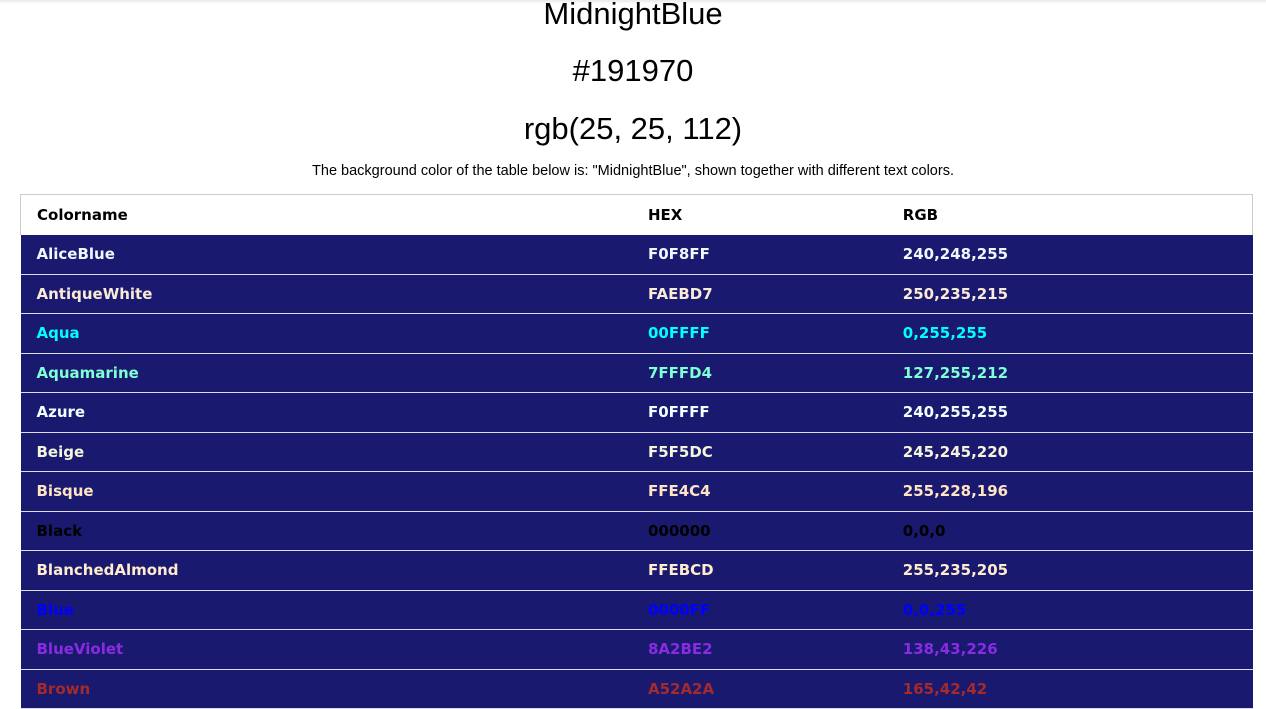 The height and width of the screenshot is (709, 1266). What do you see at coordinates (1069, 254) in the screenshot?
I see `cell-rgb: 240,248,255` at bounding box center [1069, 254].